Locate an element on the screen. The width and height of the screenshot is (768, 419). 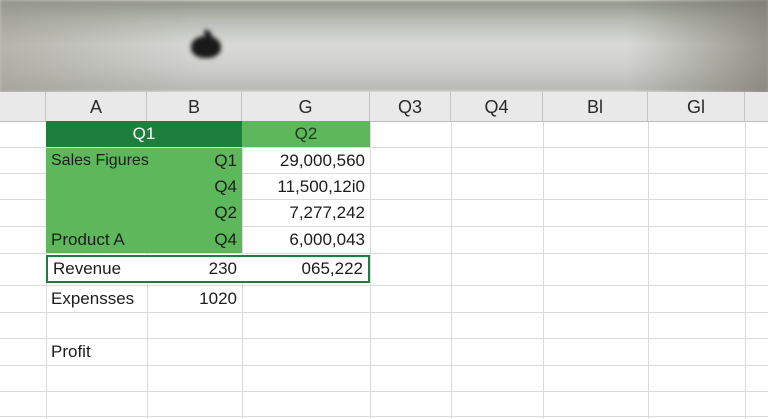
column-header-a: A is located at coordinates (96, 107).